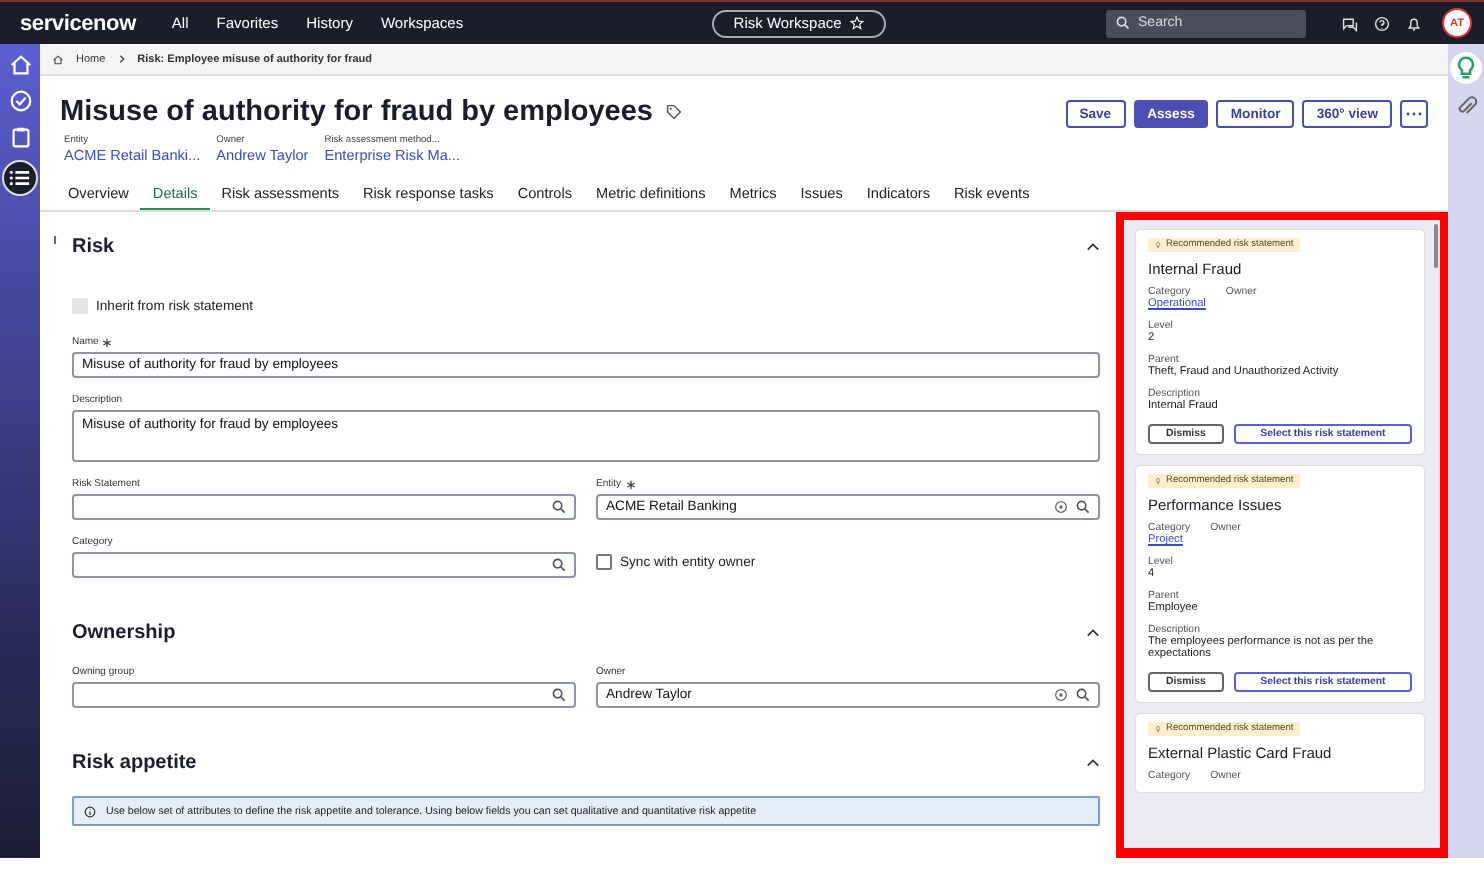 This screenshot has width=1484, height=870. Describe the element at coordinates (856, 23) in the screenshot. I see `star-icon` at that location.